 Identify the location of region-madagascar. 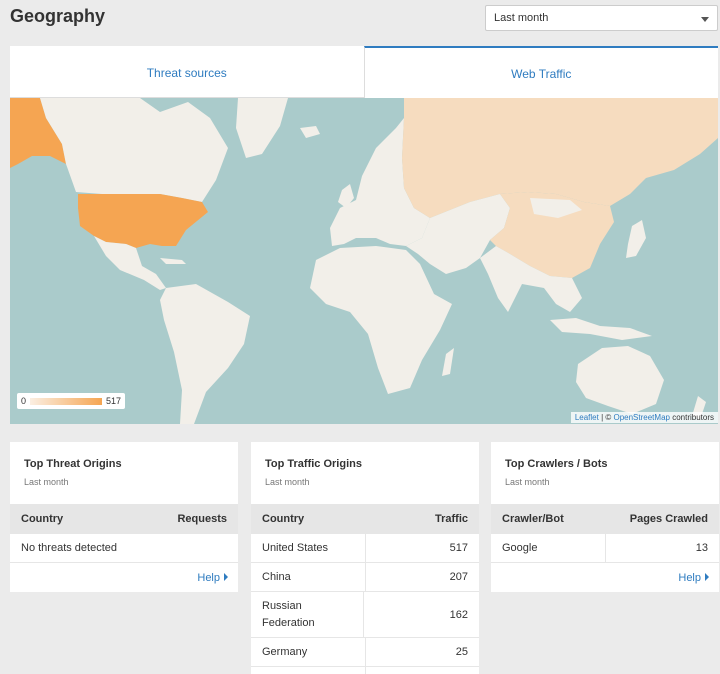
(448, 362).